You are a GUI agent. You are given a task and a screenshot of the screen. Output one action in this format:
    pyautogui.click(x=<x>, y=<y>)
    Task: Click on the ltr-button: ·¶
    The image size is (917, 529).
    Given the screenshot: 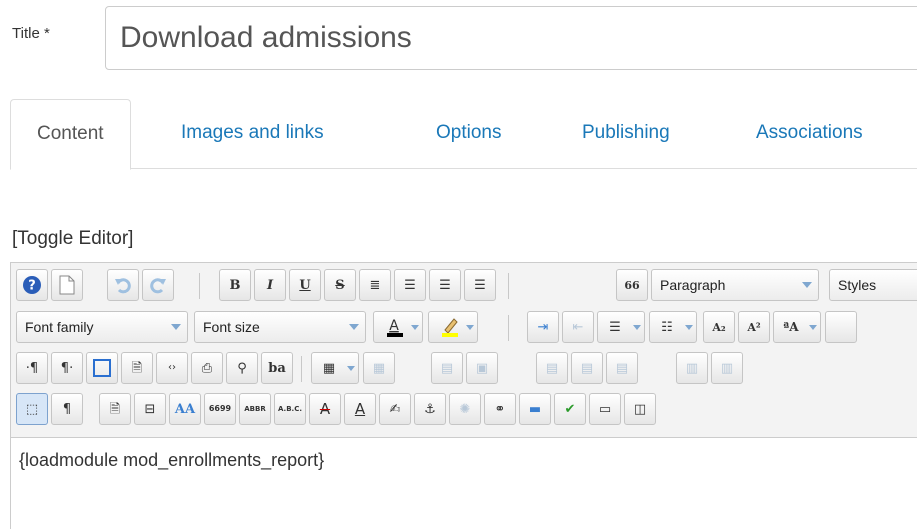 What is the action you would take?
    pyautogui.click(x=32, y=368)
    